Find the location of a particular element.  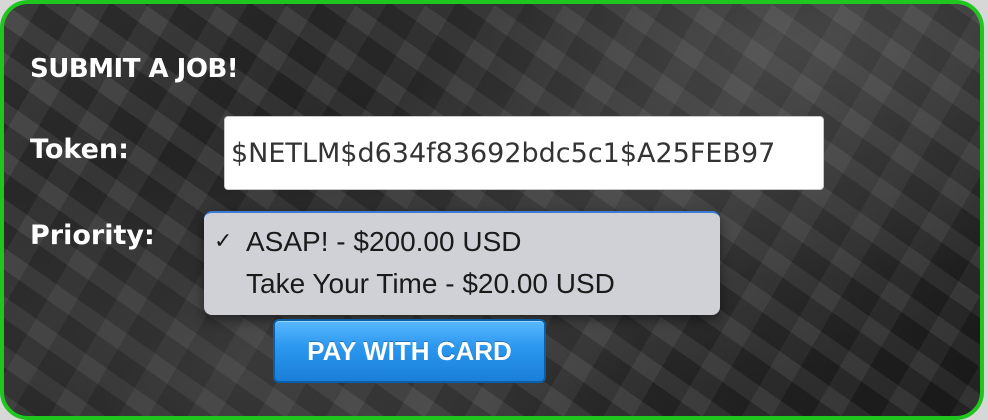

token-label: Token: is located at coordinates (79, 149).